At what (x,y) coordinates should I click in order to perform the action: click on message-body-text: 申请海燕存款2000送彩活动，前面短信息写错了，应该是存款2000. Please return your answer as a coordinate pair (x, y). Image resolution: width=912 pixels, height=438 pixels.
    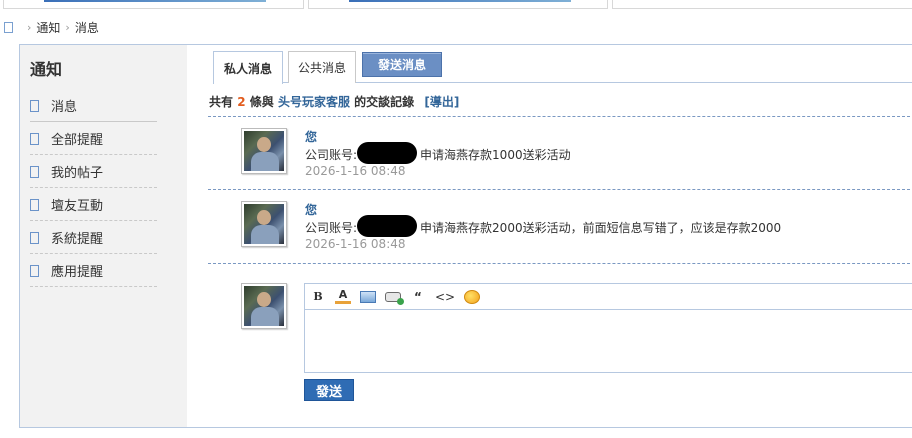
    Looking at the image, I should click on (601, 228).